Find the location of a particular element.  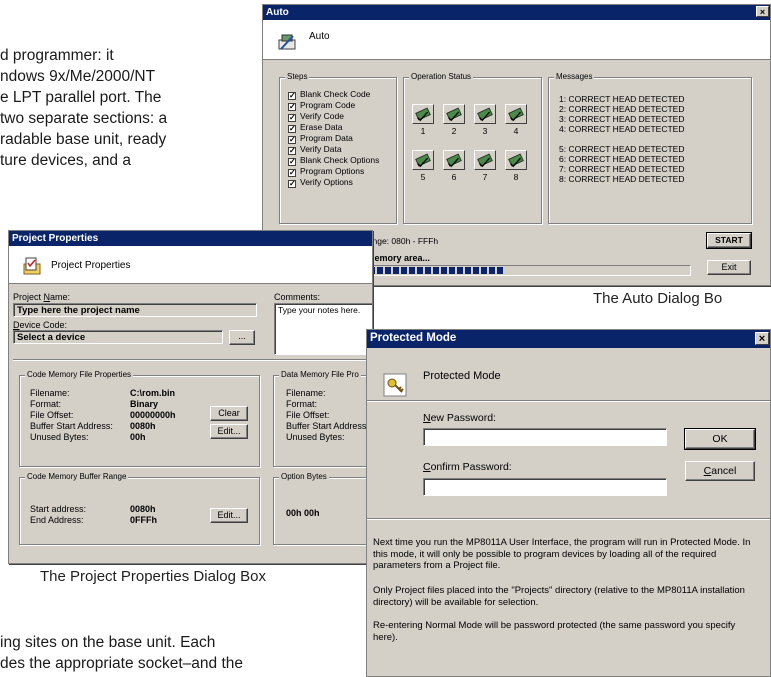

option-bytes-label: Option Bytes is located at coordinates (304, 476).